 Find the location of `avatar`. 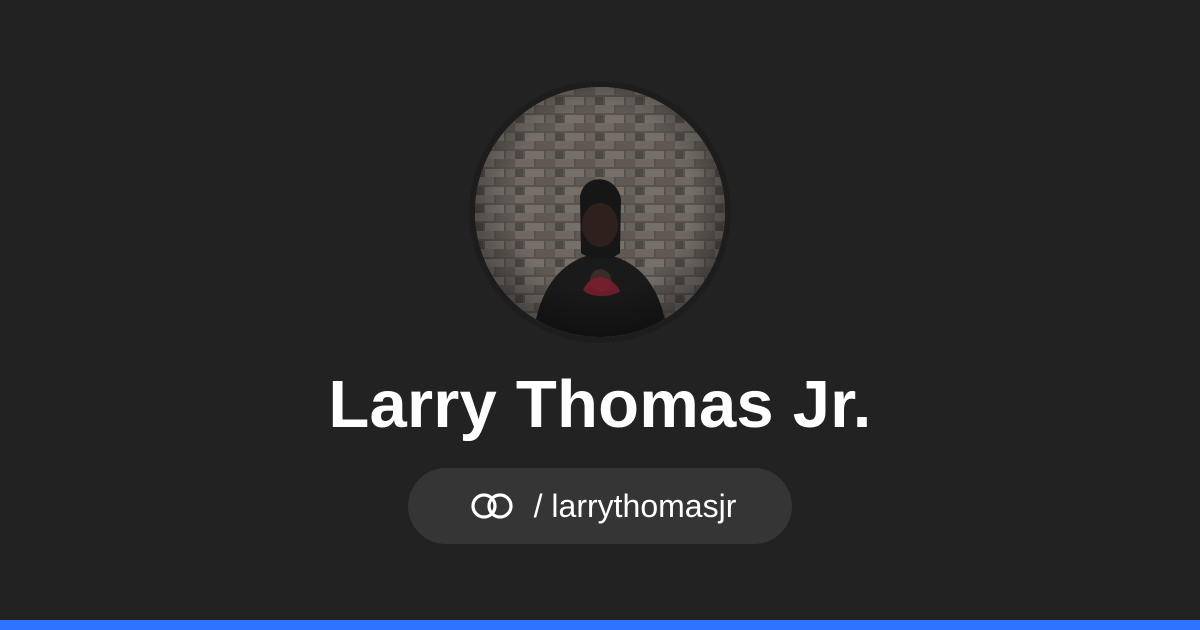

avatar is located at coordinates (600, 212).